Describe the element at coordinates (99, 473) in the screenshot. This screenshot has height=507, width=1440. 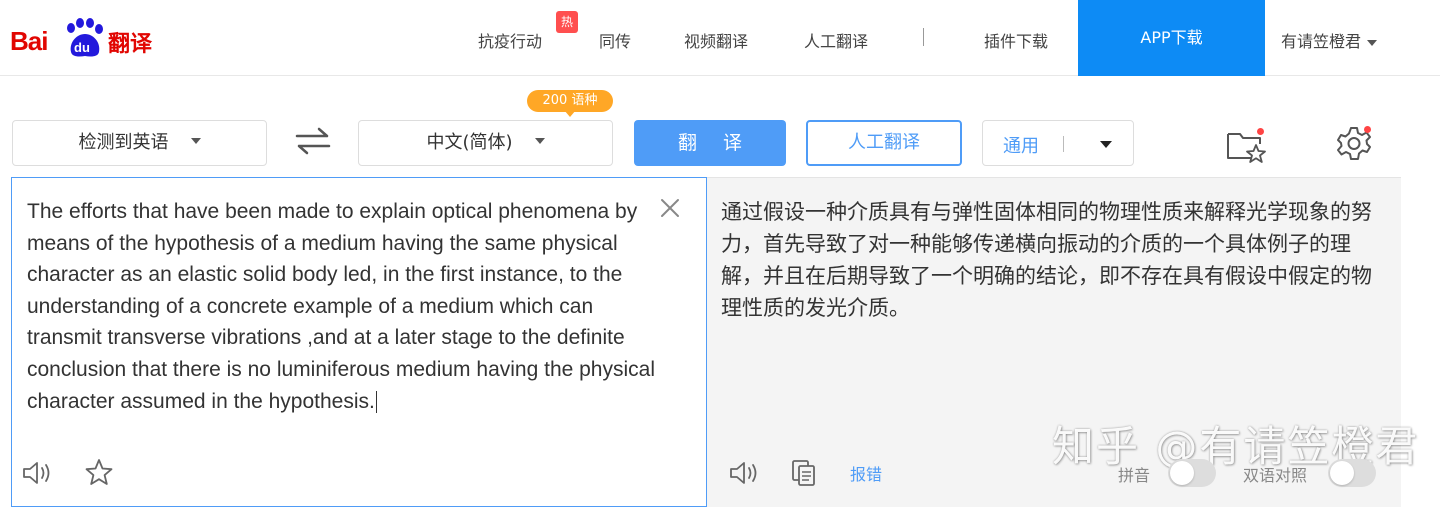
I see `star-icon` at that location.